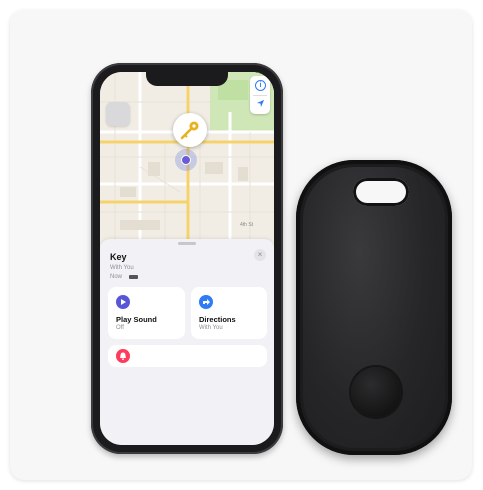  I want to click on close-icon: ×, so click(260, 255).